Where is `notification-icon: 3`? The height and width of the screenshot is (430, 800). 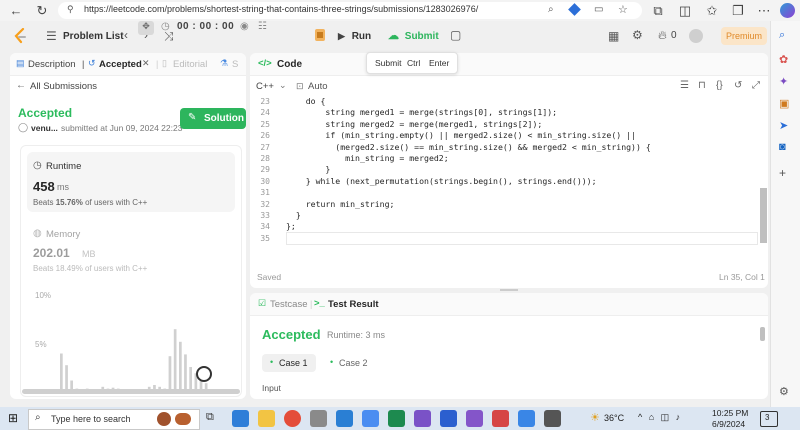 notification-icon: 3 is located at coordinates (769, 419).